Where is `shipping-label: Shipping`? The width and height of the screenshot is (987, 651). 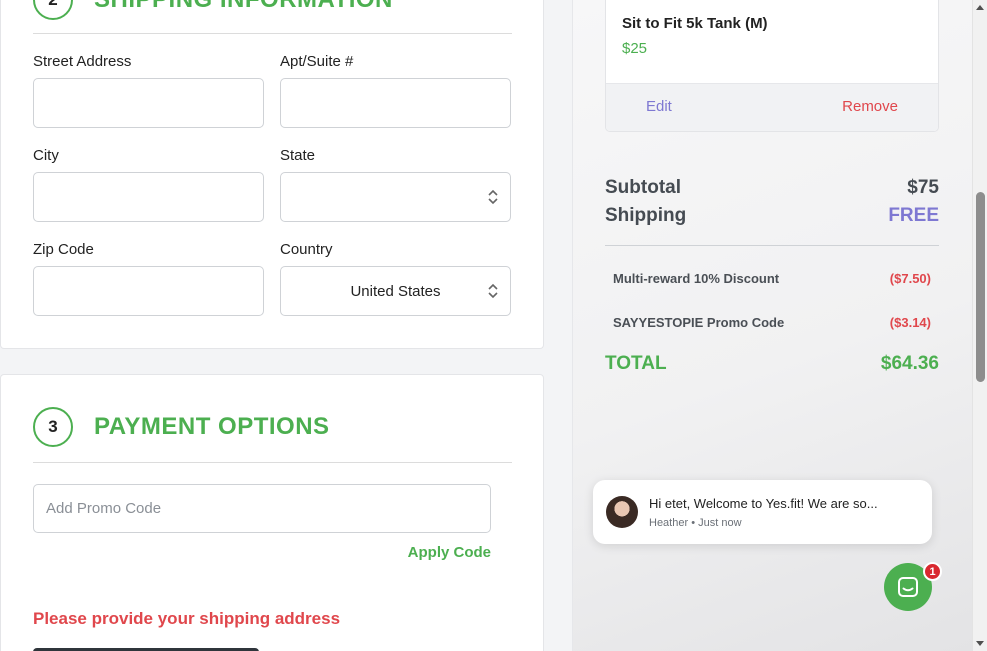 shipping-label: Shipping is located at coordinates (646, 215).